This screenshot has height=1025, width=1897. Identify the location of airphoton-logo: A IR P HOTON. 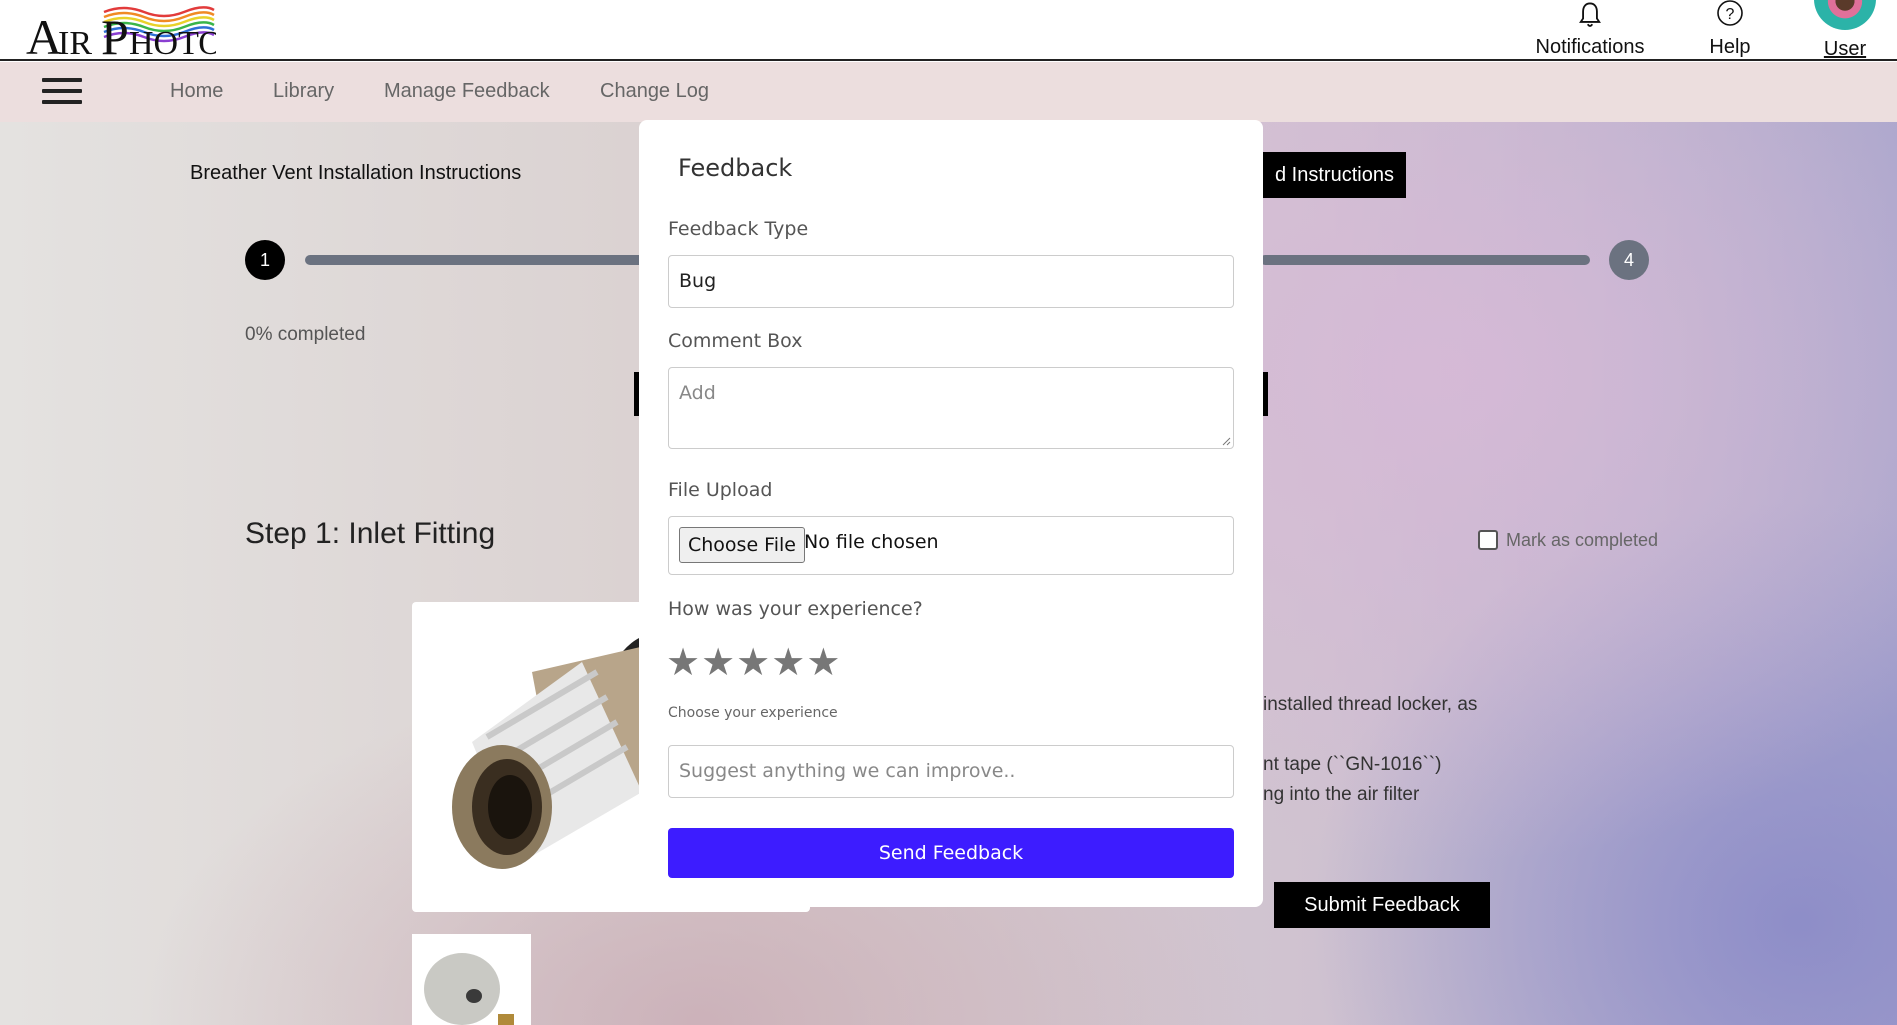
(121, 29).